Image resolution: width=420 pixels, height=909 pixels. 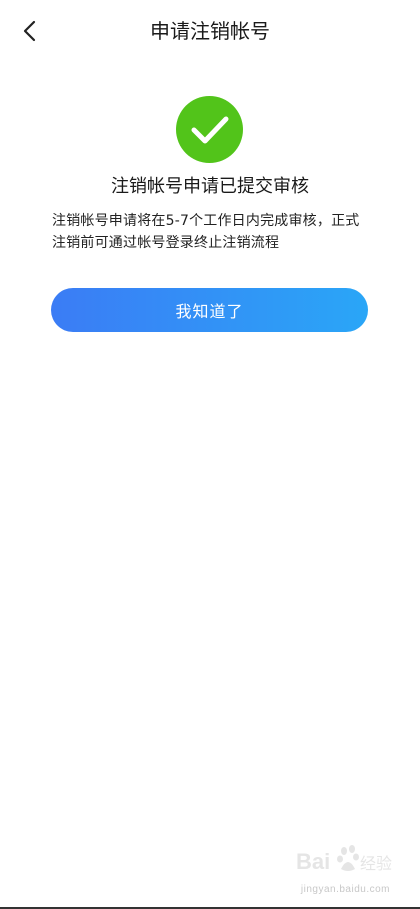 I want to click on check-circle-icon, so click(x=209, y=129).